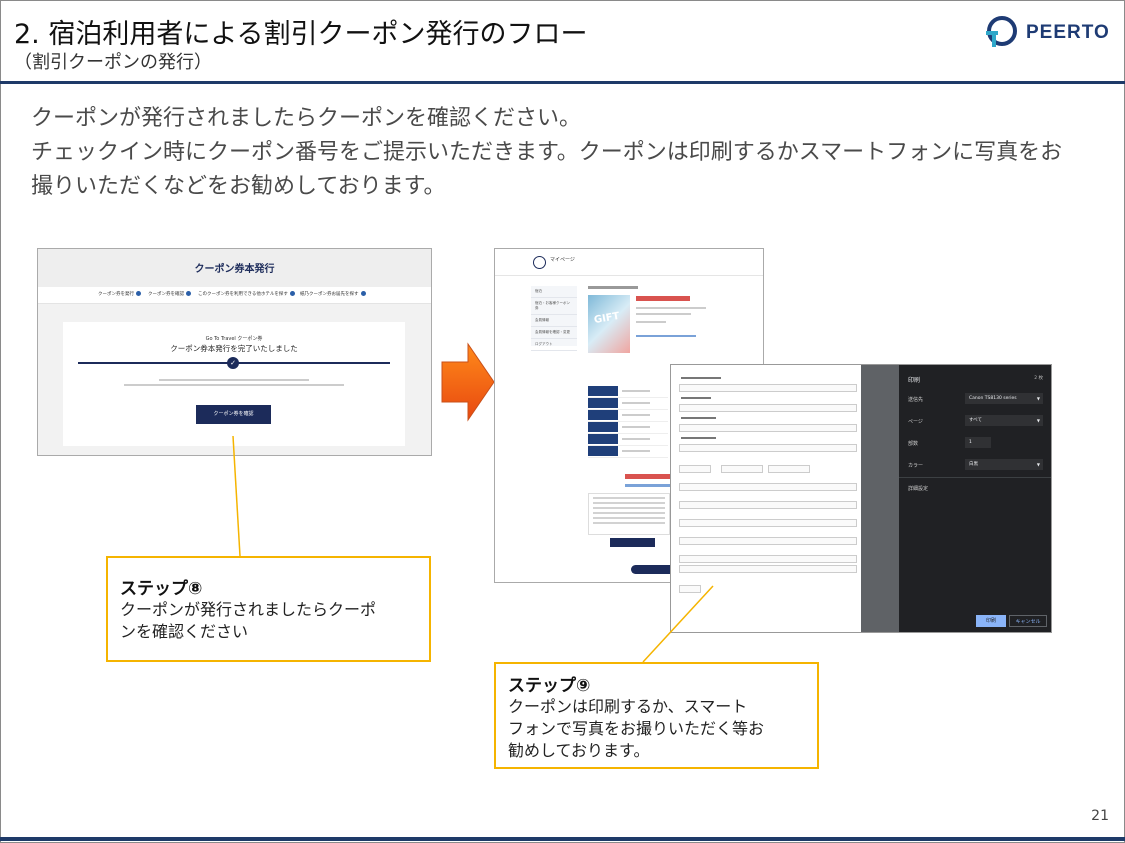 Image resolution: width=1125 pixels, height=843 pixels. What do you see at coordinates (1100, 816) in the screenshot?
I see `page-number: 21` at bounding box center [1100, 816].